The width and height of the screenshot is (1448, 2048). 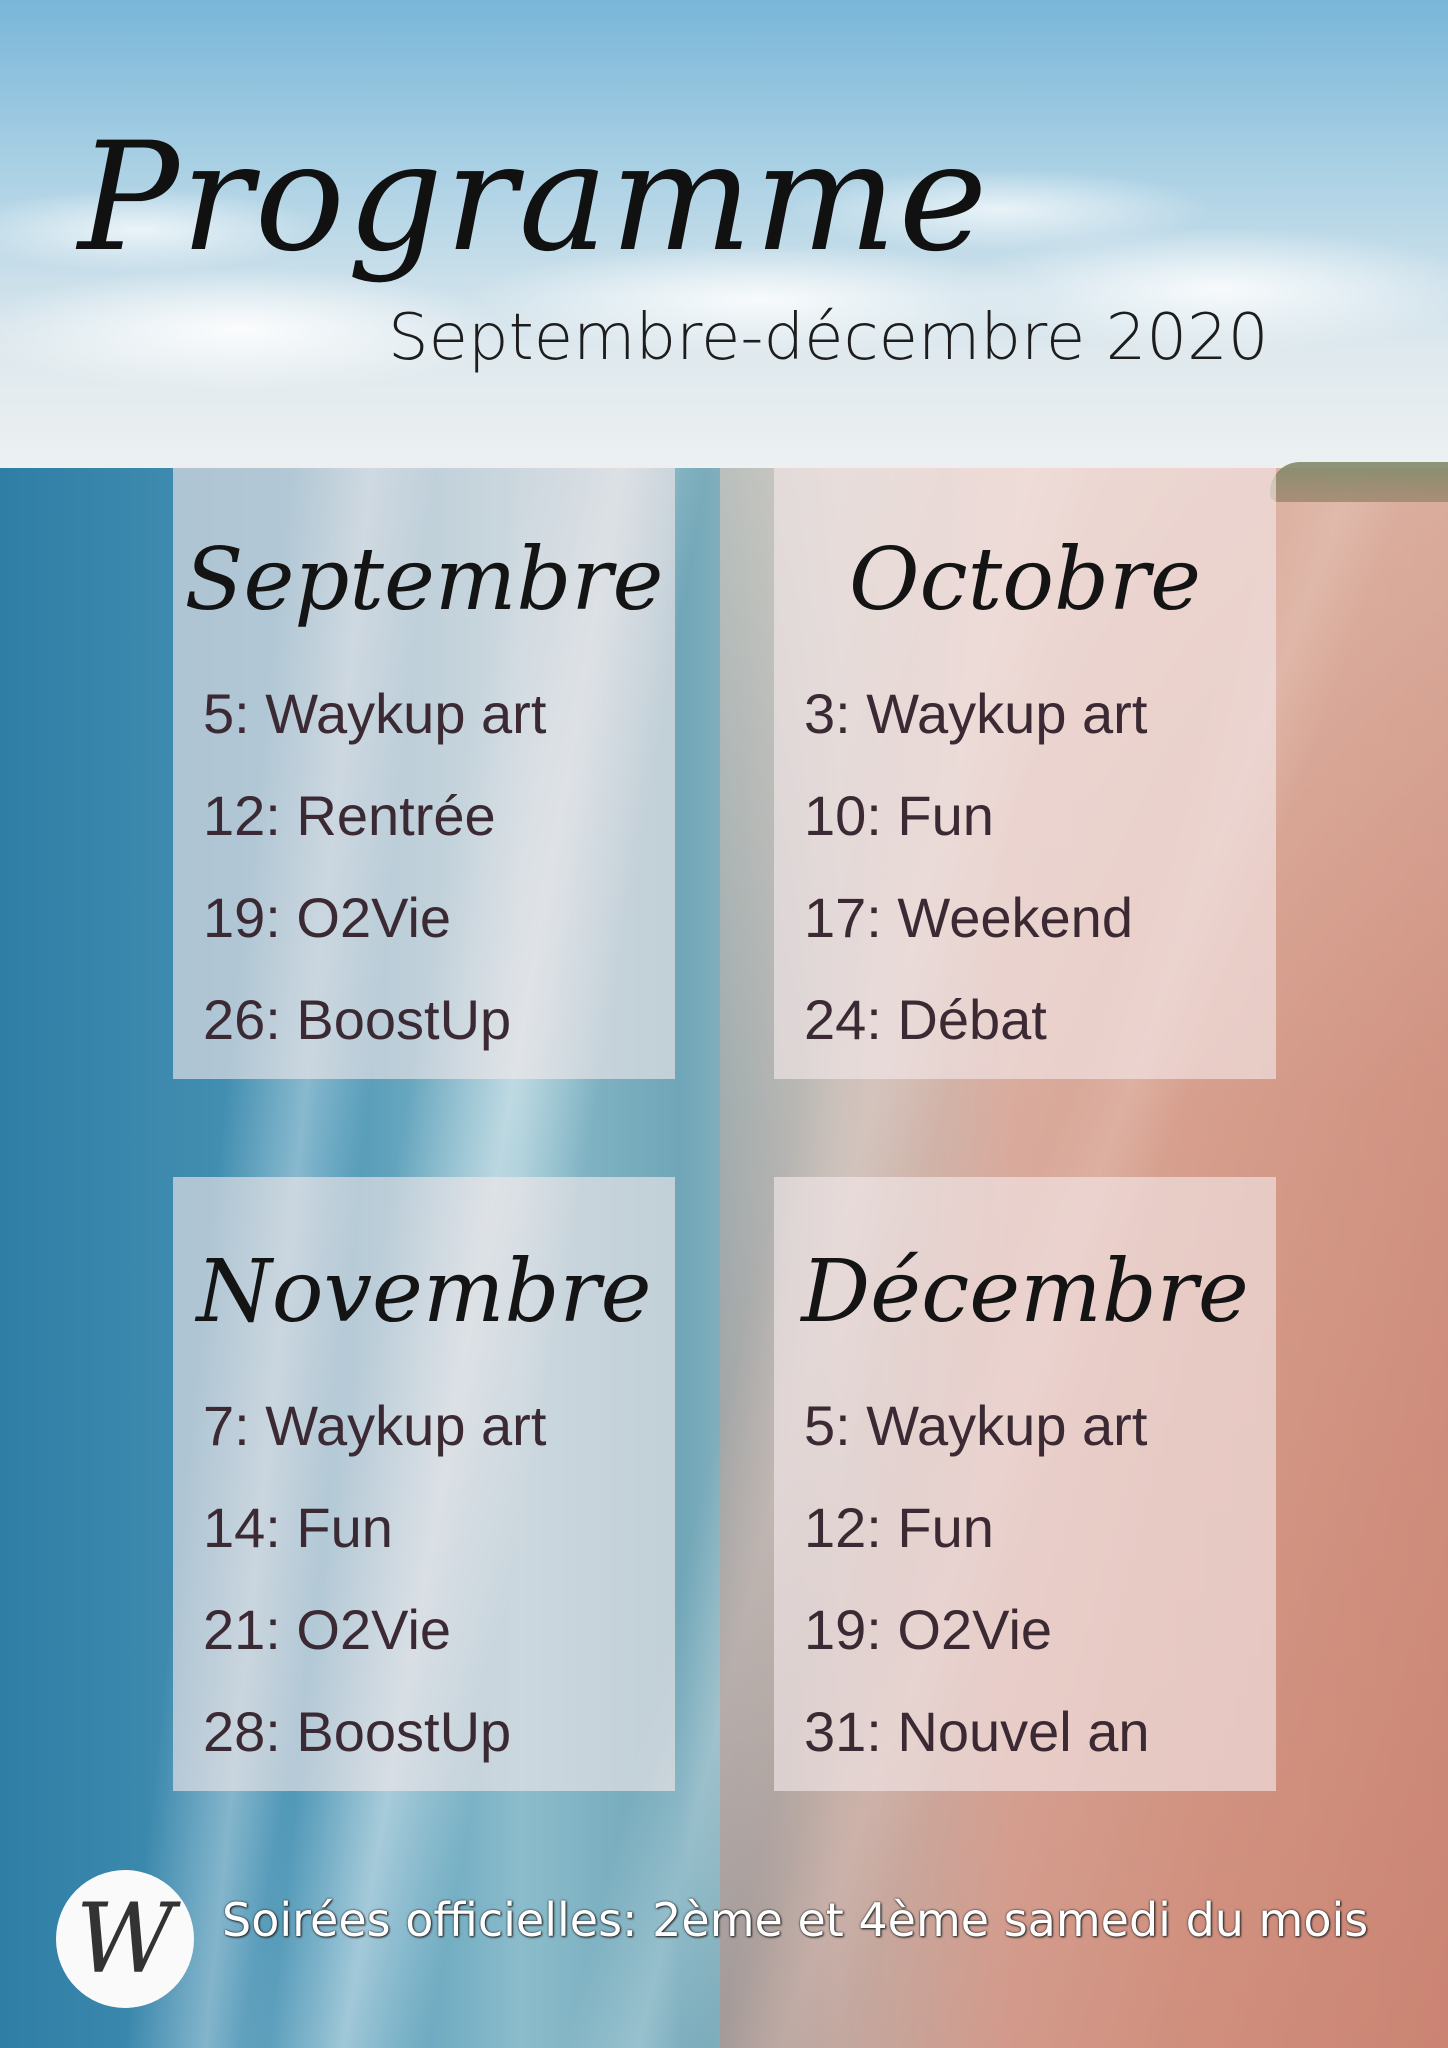 I want to click on event-item: 12: Fun, so click(x=899, y=1527).